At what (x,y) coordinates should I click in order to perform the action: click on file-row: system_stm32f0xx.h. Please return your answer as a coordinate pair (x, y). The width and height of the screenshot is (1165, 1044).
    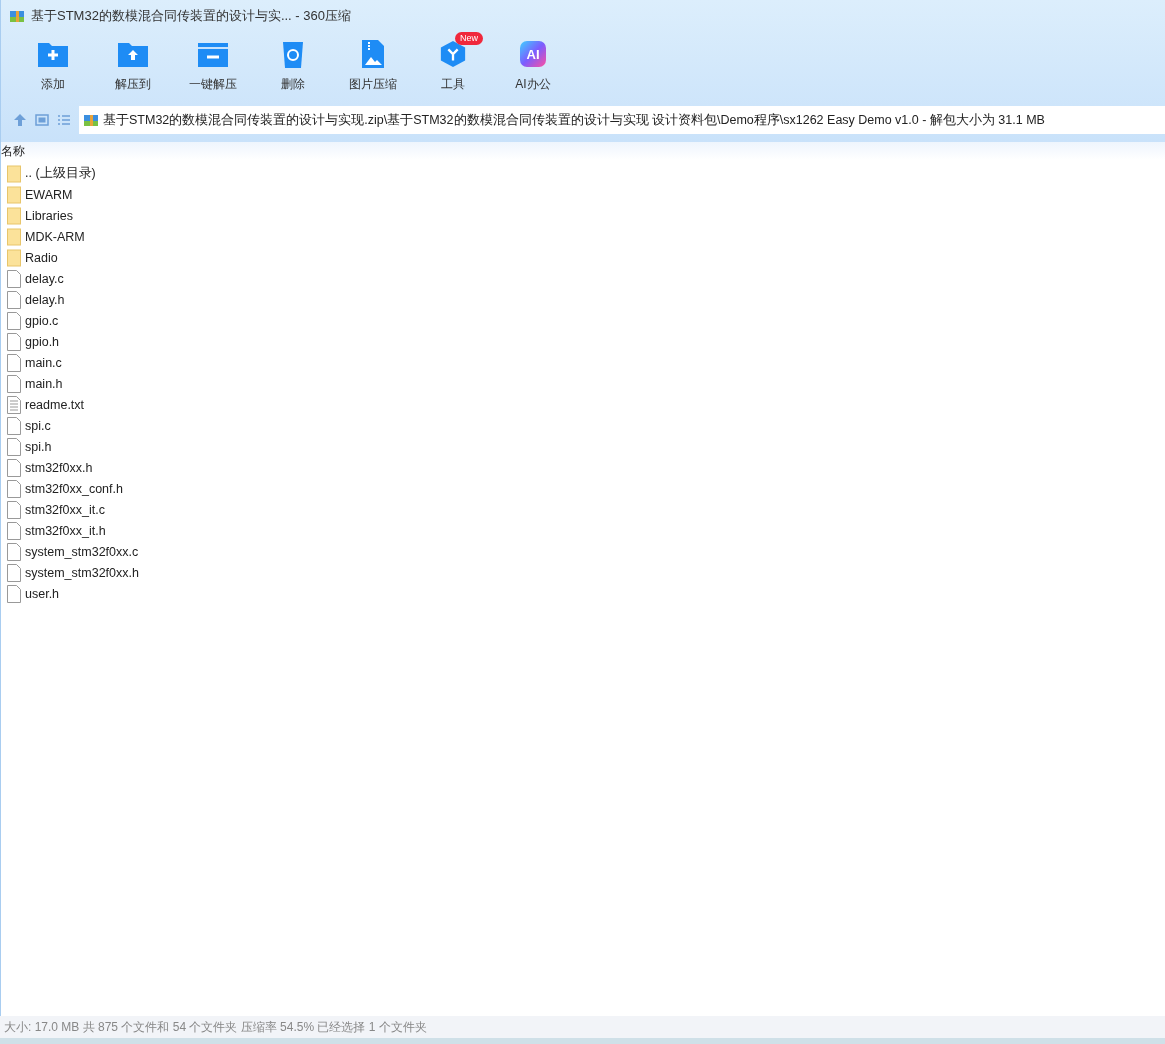
    Looking at the image, I should click on (583, 572).